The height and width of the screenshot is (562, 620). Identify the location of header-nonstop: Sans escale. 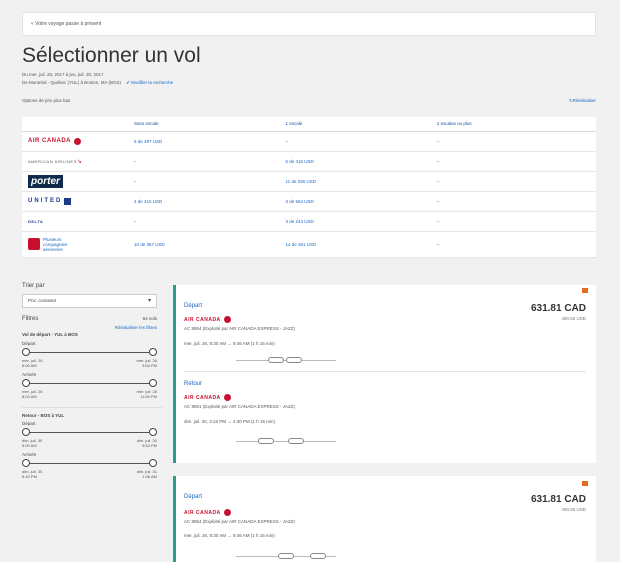
(202, 124).